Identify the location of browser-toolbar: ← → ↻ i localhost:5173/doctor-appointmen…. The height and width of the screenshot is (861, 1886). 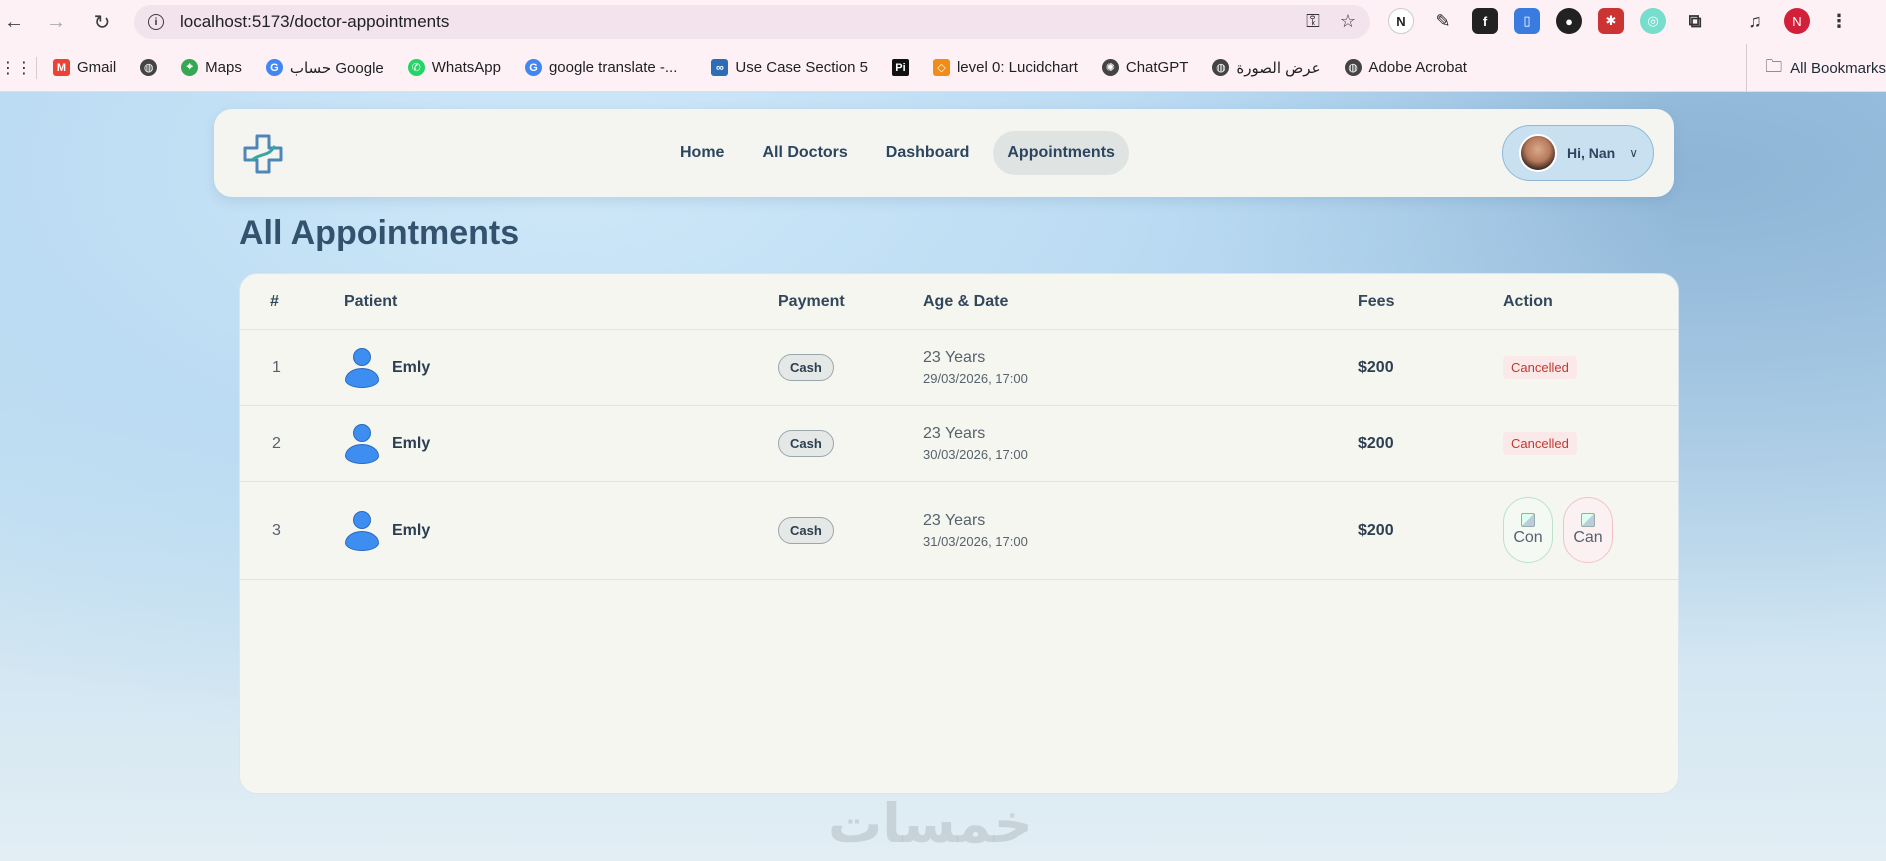
(943, 22).